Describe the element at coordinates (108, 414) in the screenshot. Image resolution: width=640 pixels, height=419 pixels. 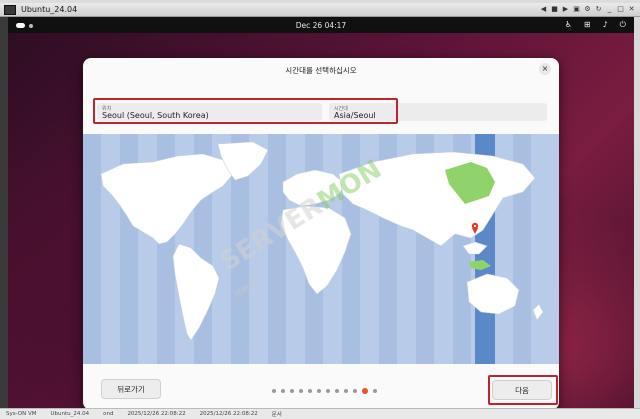
I see `taskbar-item: ond` at that location.